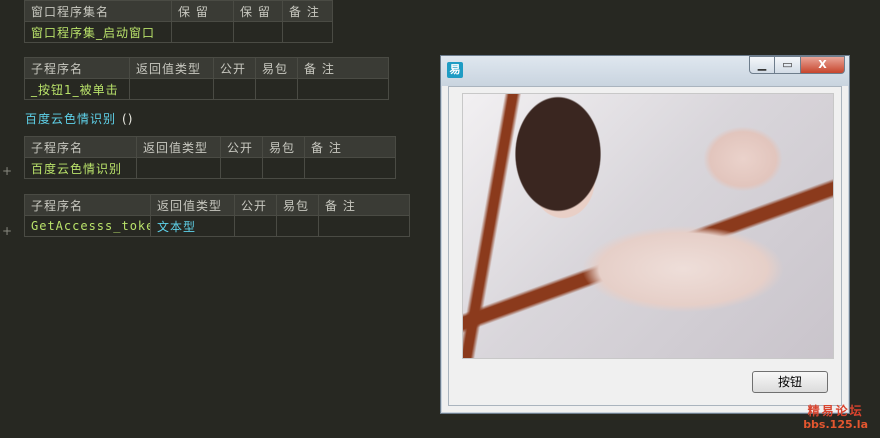 This screenshot has height=438, width=880. I want to click on minimize-button: ▁, so click(762, 65).